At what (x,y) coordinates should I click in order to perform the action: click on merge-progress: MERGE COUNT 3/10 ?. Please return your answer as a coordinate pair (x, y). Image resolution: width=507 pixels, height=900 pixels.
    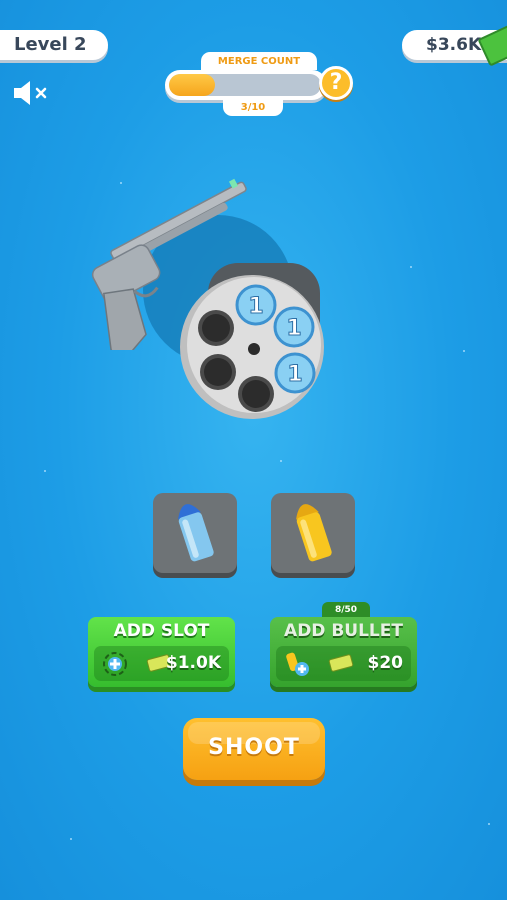
    Looking at the image, I should click on (260, 84).